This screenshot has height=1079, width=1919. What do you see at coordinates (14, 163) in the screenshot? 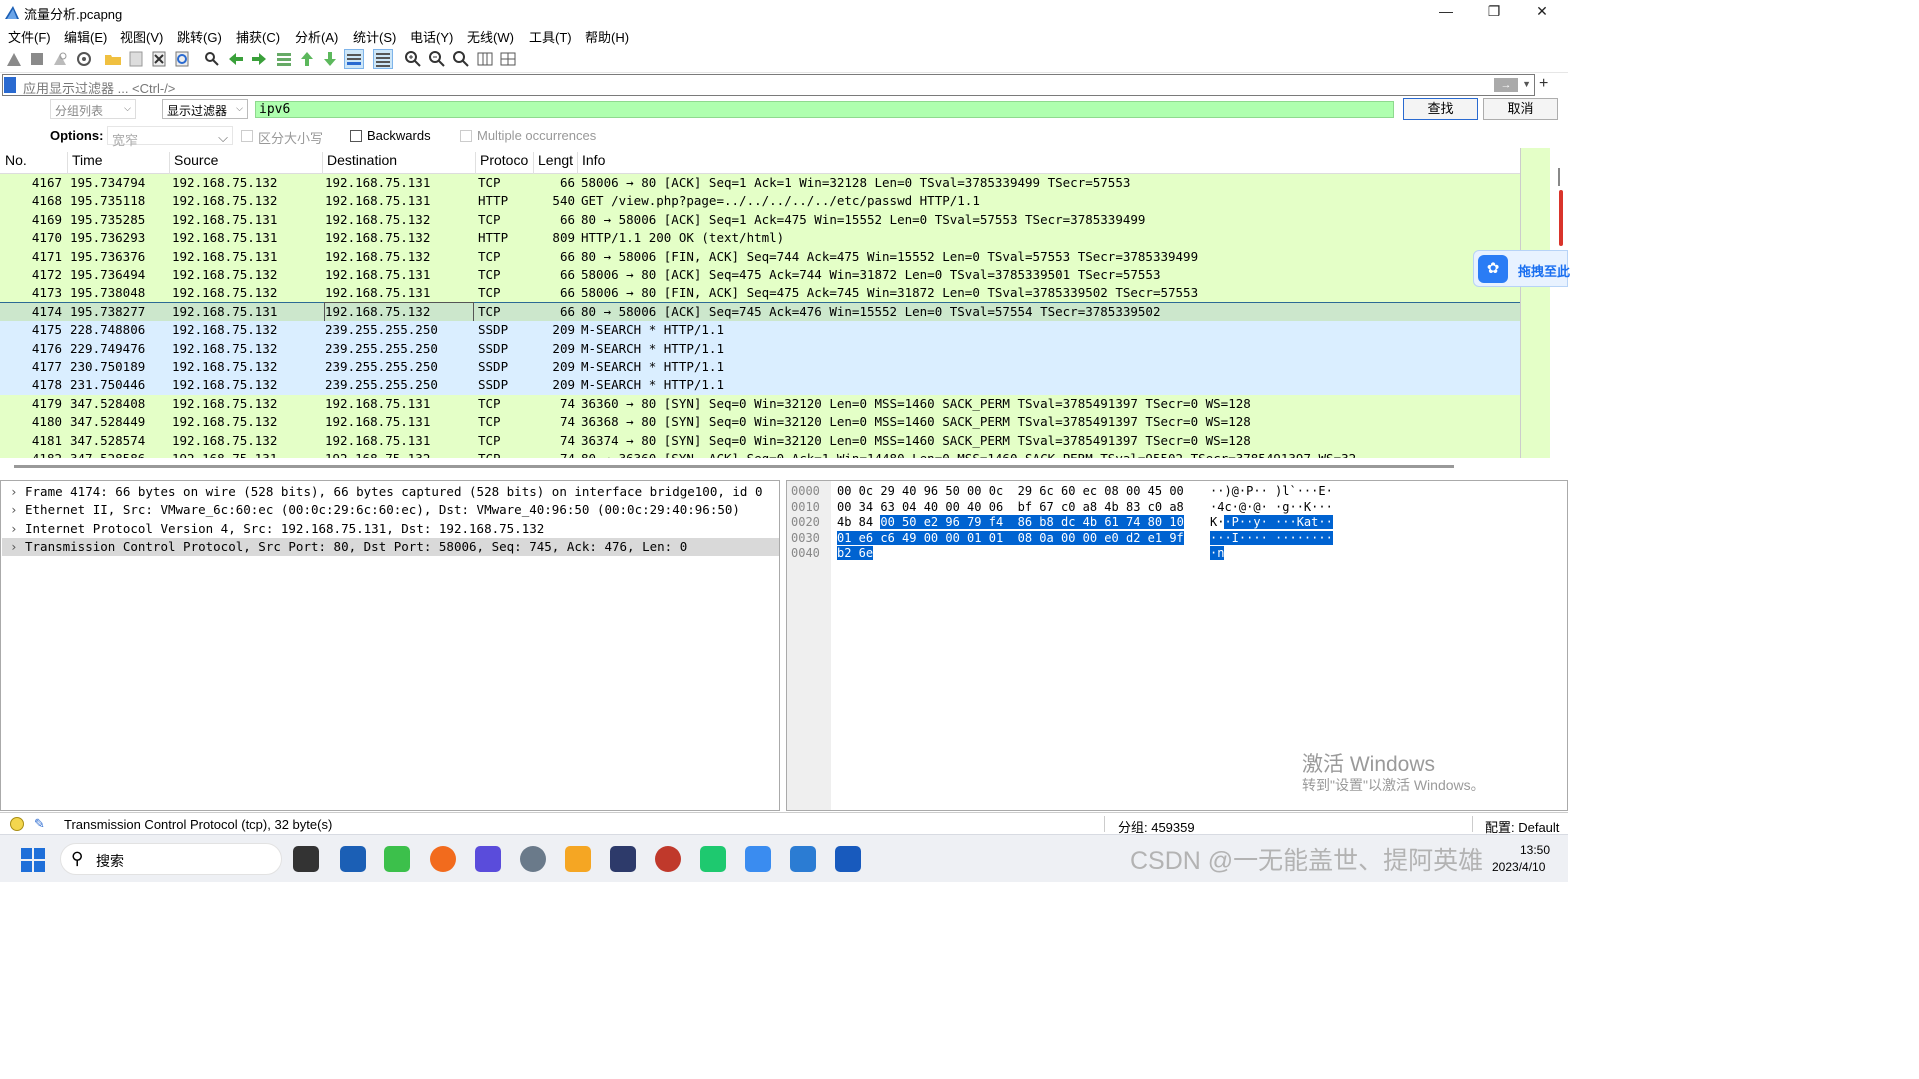
I see `col-no: No.` at bounding box center [14, 163].